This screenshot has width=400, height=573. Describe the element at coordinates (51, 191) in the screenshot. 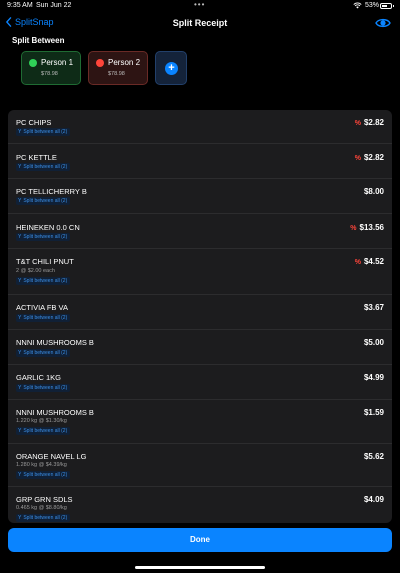

I see `item-name: PC TELLICHERRY B` at that location.